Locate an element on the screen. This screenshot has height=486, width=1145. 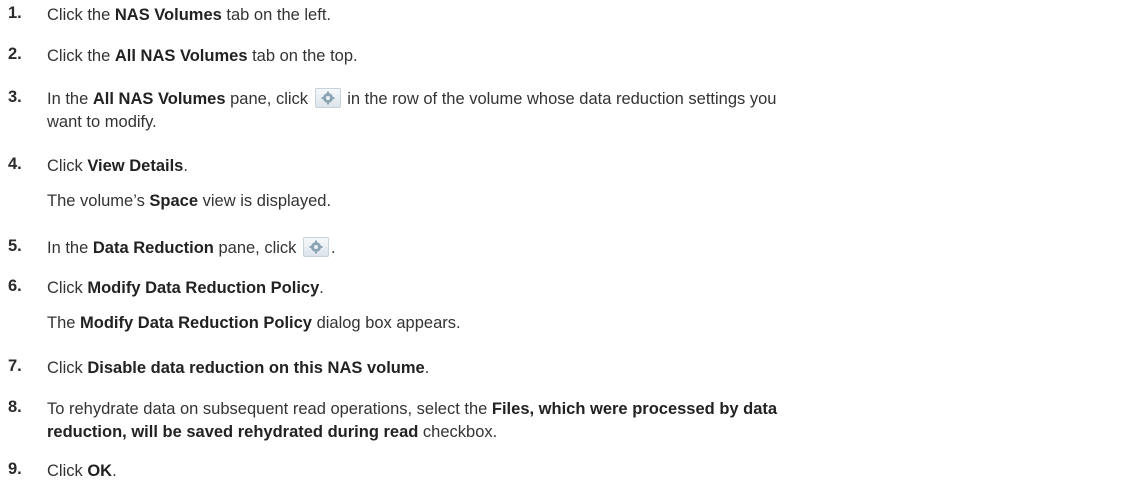
ui-term: Data Reduction is located at coordinates (153, 248).